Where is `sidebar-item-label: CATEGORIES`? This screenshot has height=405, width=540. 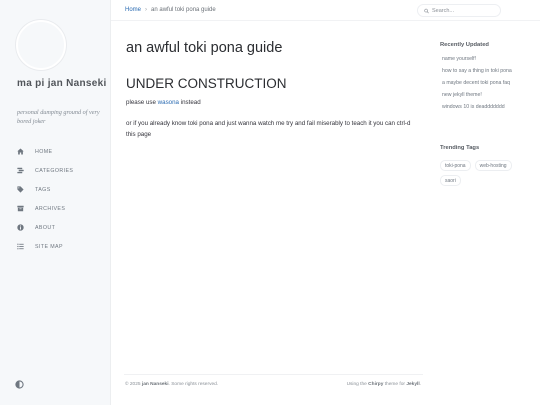
sidebar-item-label: CATEGORIES is located at coordinates (54, 170).